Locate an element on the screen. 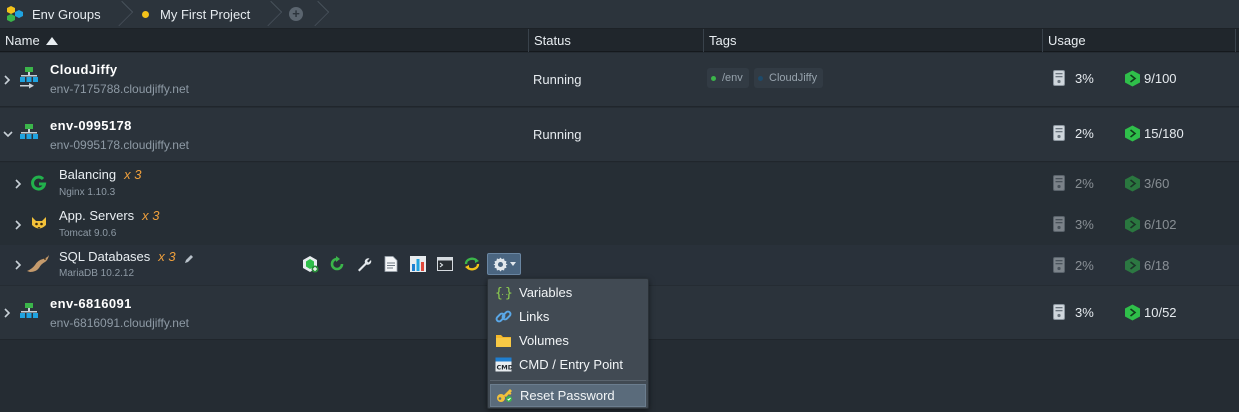 This screenshot has height=412, width=1239. tab-env-groups: Env Groups is located at coordinates (53, 14).